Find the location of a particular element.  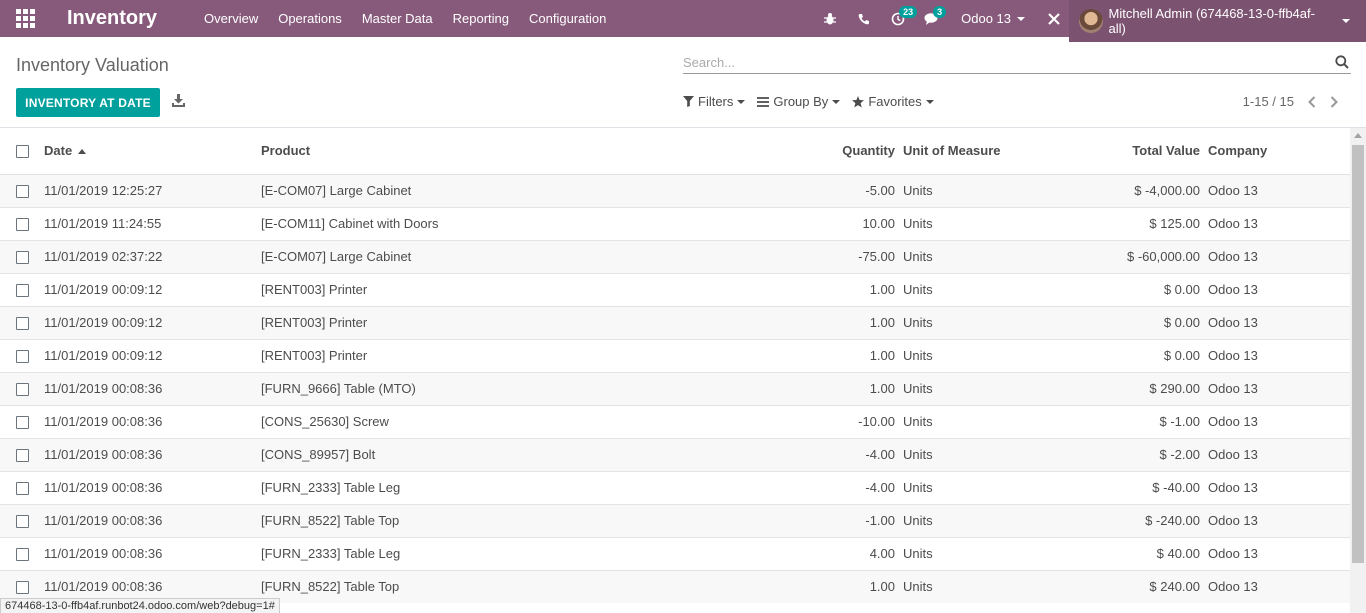

apps-menu-button is located at coordinates (25, 18).